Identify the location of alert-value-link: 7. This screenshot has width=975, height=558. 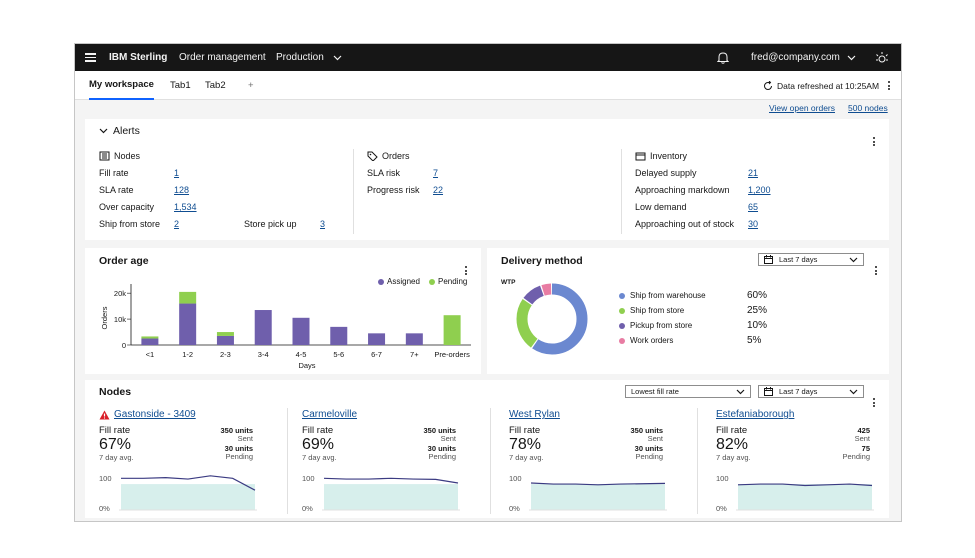
(435, 173).